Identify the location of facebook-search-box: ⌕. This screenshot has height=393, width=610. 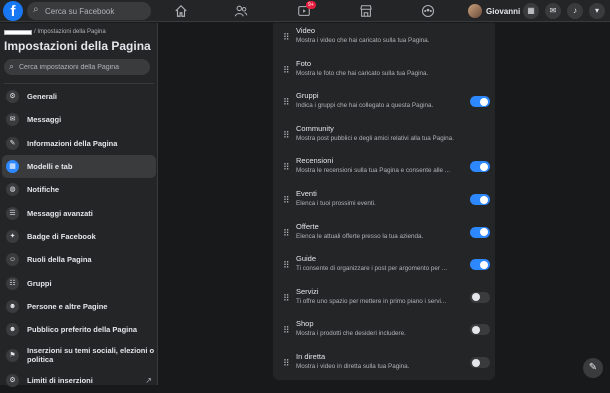
(89, 11).